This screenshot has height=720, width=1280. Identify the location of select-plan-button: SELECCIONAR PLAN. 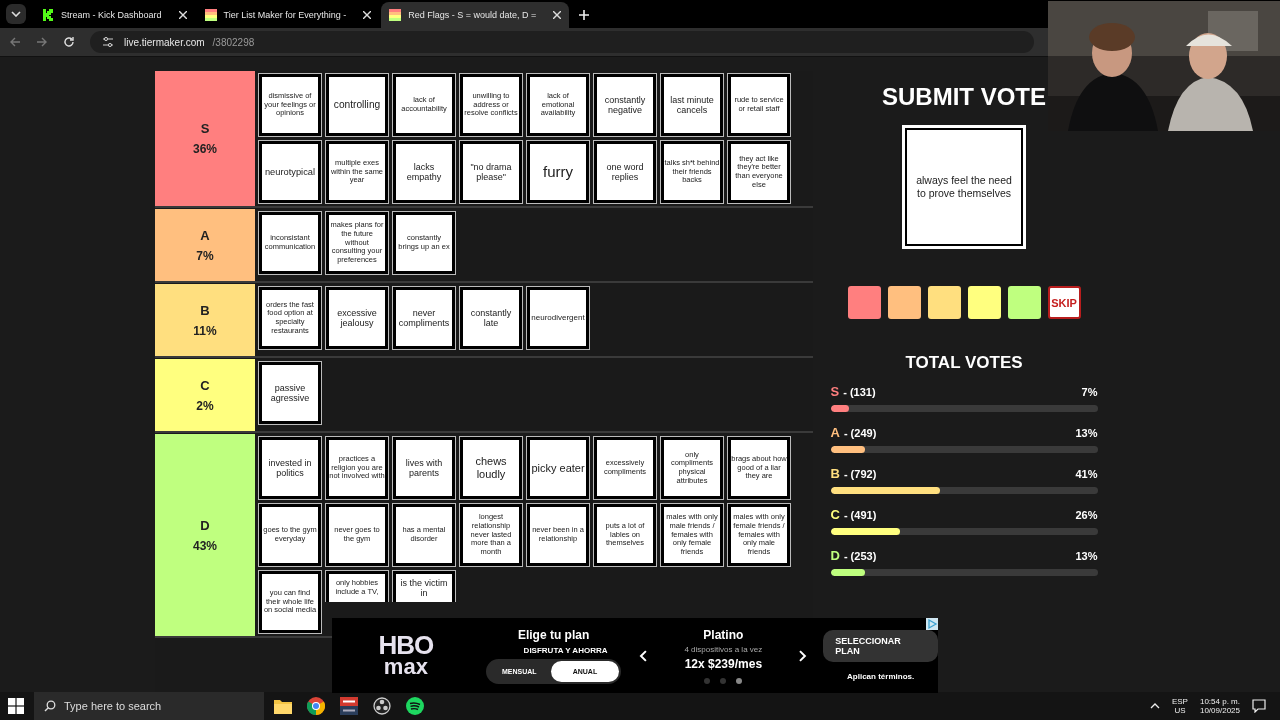
(880, 646).